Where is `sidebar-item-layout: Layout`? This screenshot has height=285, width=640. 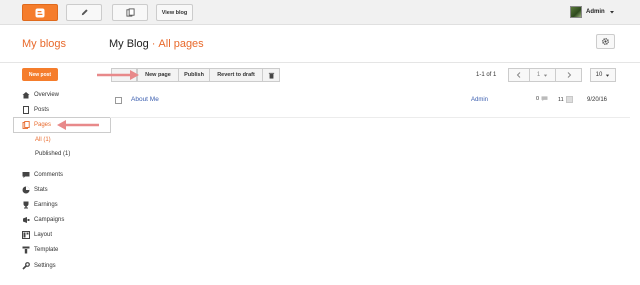
sidebar-item-layout: Layout is located at coordinates (37, 235).